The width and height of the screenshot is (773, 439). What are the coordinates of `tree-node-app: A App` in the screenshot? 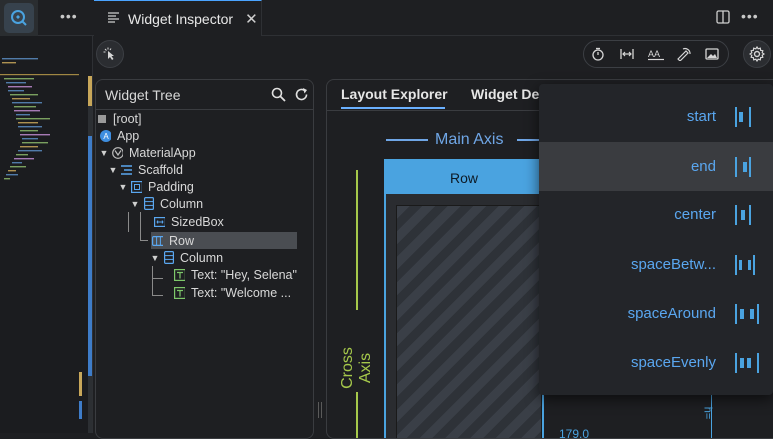 It's located at (119, 135).